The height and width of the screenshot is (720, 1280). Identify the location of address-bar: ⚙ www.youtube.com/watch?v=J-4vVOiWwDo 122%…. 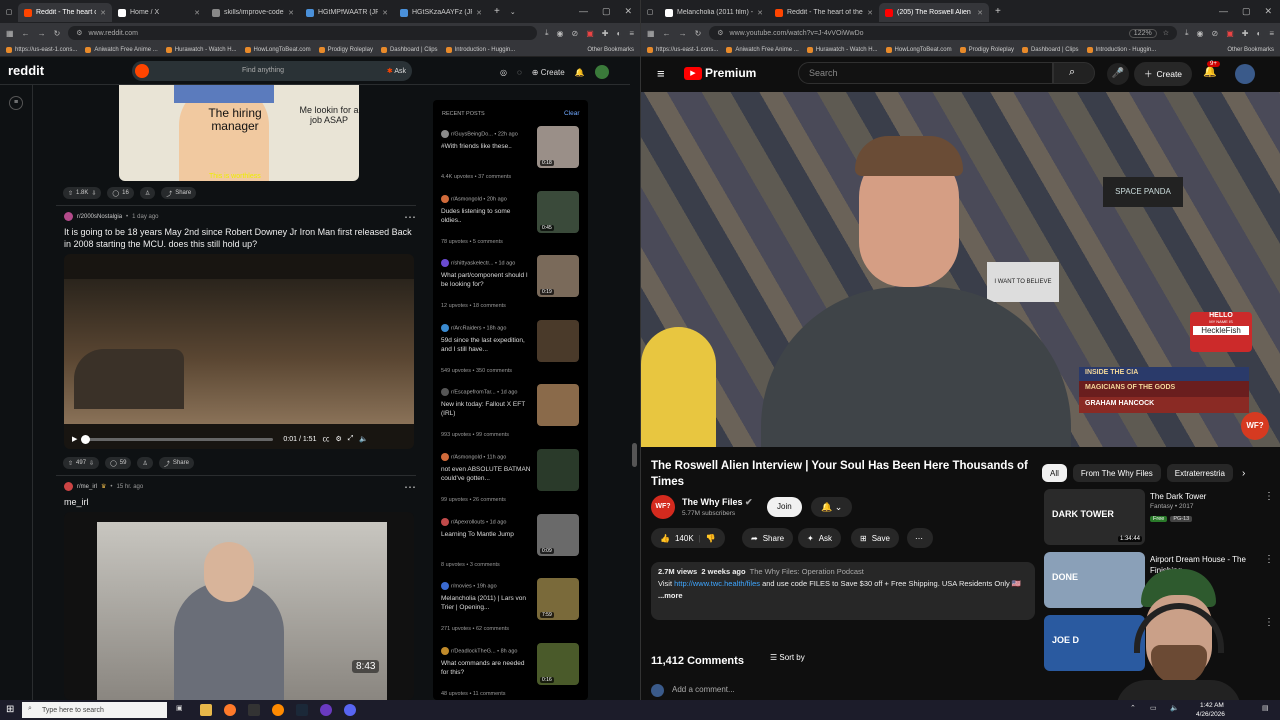
(943, 33).